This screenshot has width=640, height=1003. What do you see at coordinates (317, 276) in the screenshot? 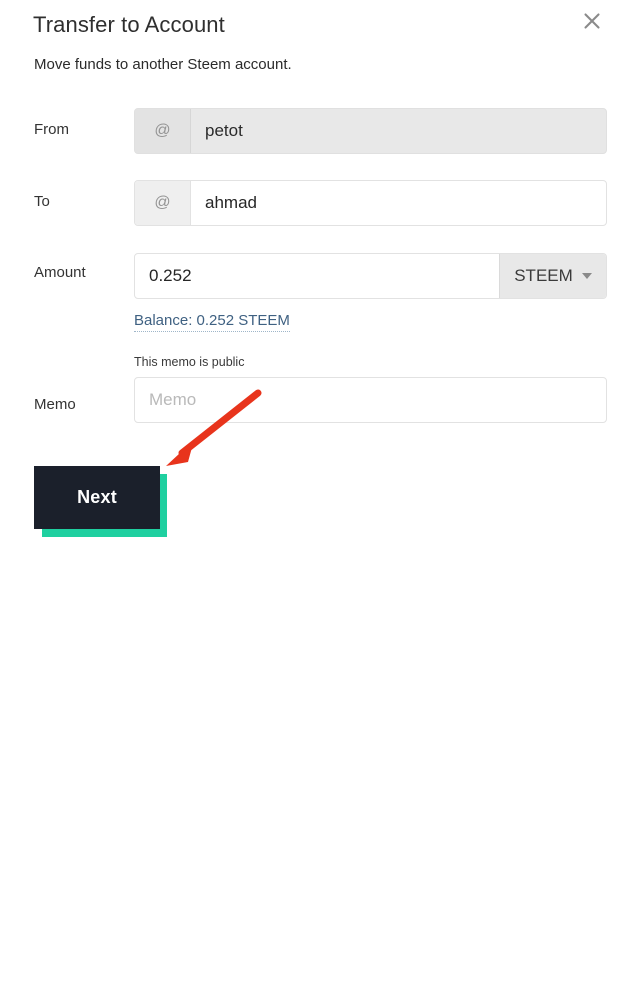
I see `amount-input` at bounding box center [317, 276].